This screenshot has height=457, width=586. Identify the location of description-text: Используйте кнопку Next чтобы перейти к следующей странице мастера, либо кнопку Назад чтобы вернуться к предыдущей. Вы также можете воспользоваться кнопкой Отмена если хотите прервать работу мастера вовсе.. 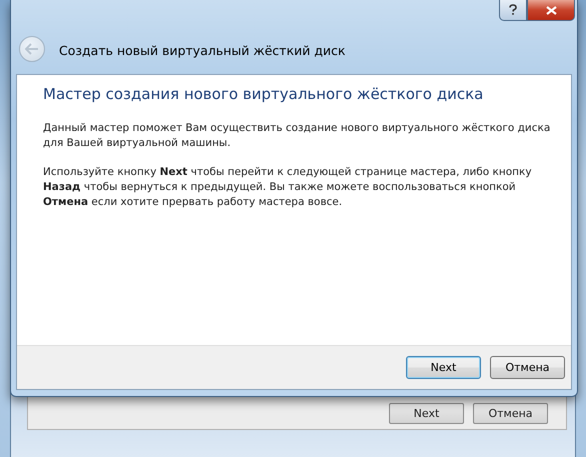
(288, 187).